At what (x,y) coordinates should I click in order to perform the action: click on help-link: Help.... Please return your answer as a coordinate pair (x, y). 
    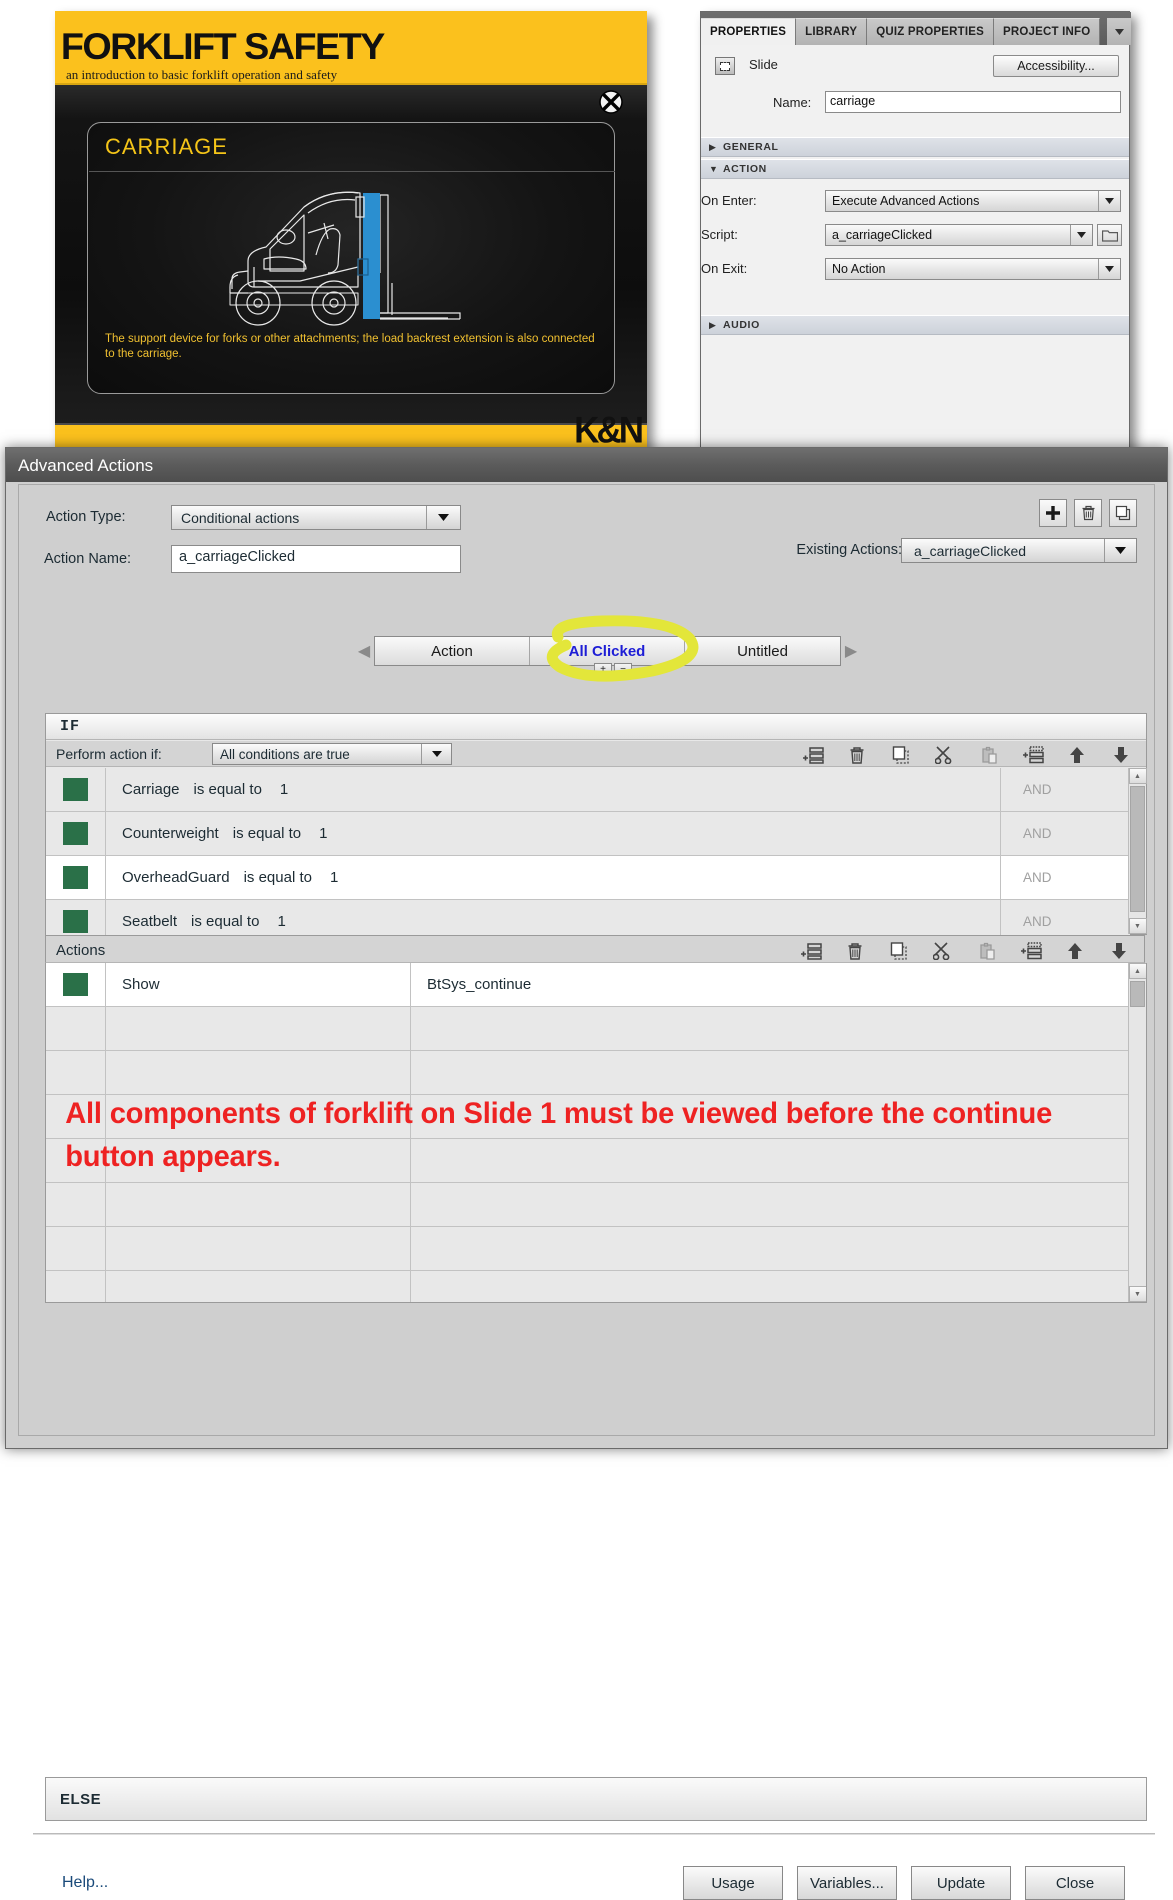
    Looking at the image, I should click on (85, 1883).